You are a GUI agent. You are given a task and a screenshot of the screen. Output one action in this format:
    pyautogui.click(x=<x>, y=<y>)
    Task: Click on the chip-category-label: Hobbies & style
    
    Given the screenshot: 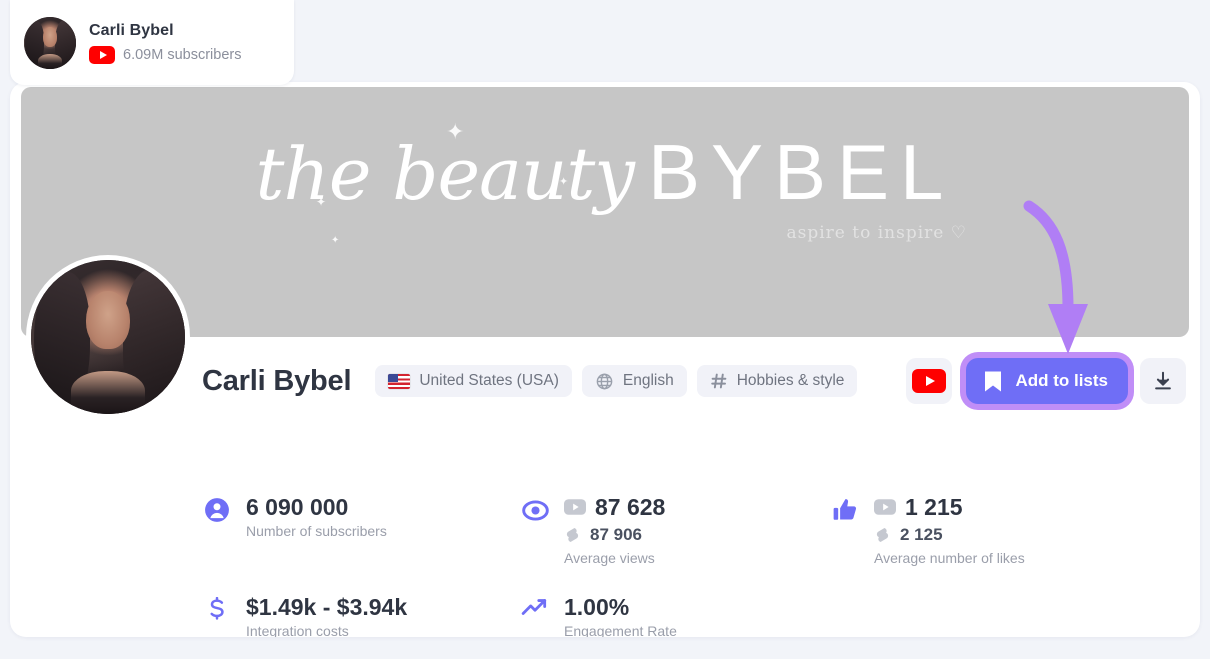 What is the action you would take?
    pyautogui.click(x=790, y=380)
    